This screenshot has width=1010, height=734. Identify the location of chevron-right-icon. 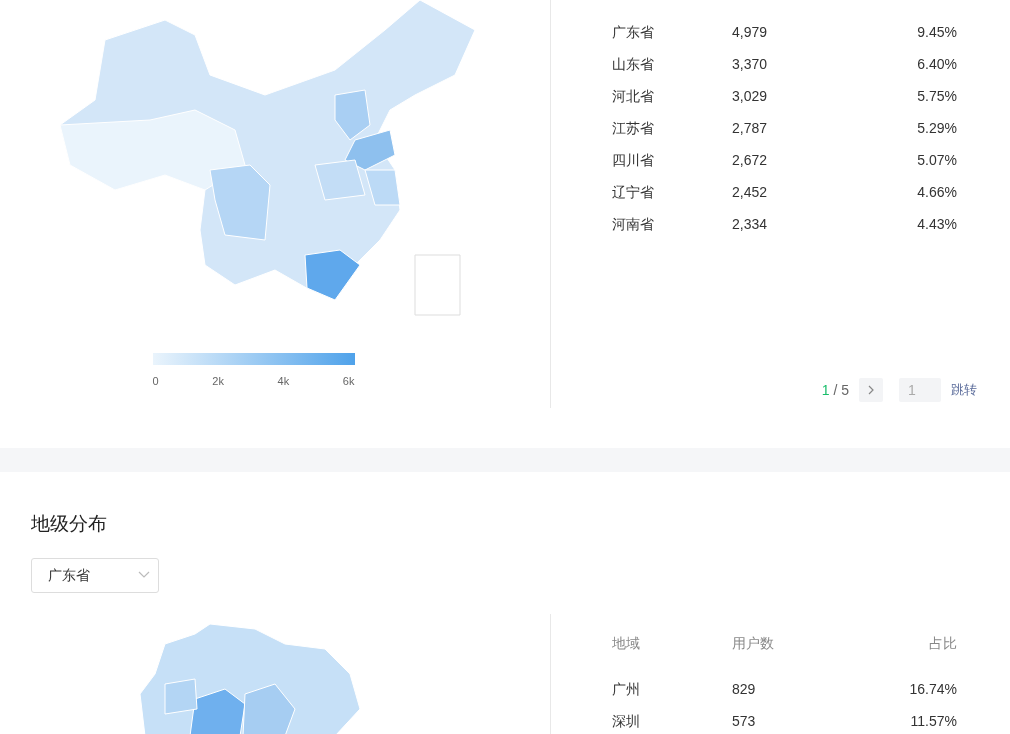
(871, 390).